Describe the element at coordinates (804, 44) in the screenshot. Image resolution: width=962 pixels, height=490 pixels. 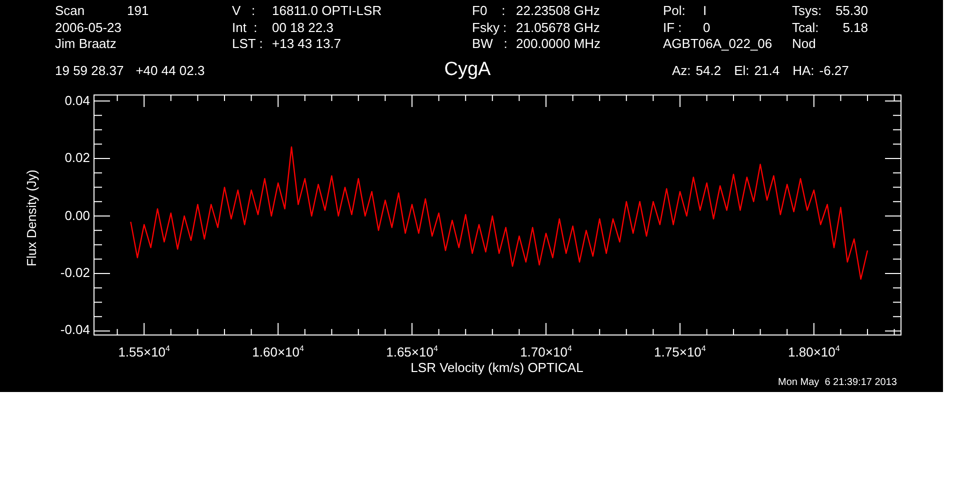
I see `field-value: Nod` at that location.